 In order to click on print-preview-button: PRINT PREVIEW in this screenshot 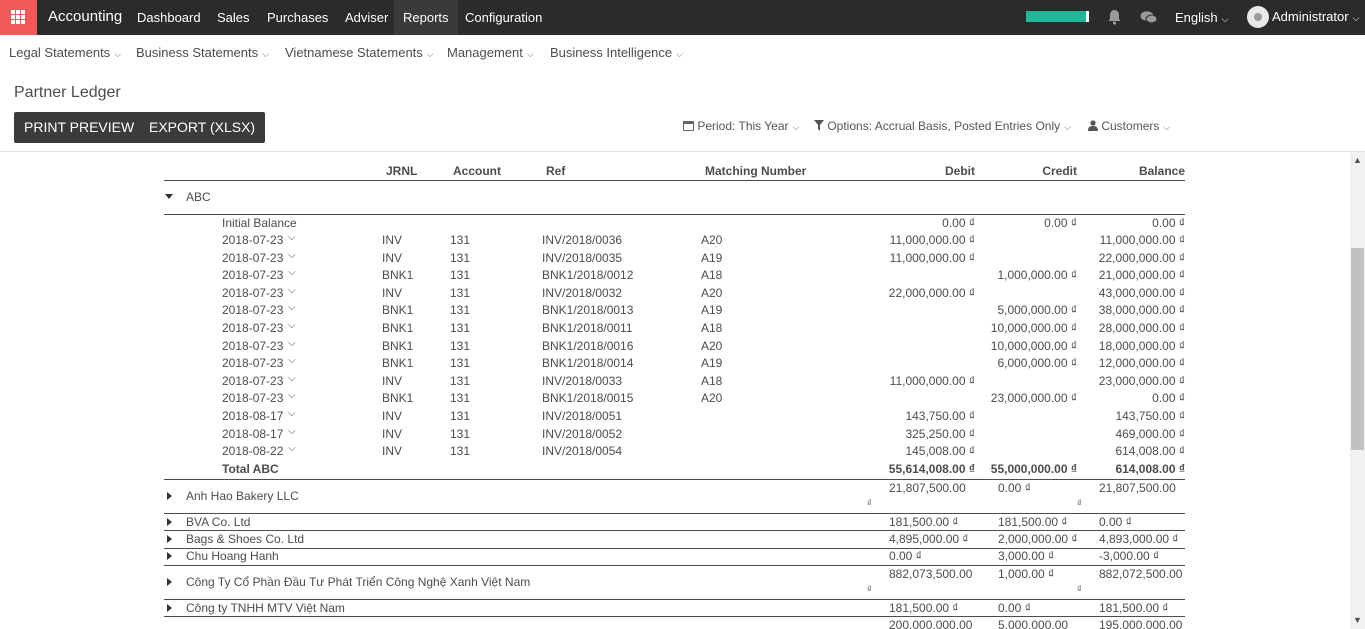, I will do `click(79, 127)`.